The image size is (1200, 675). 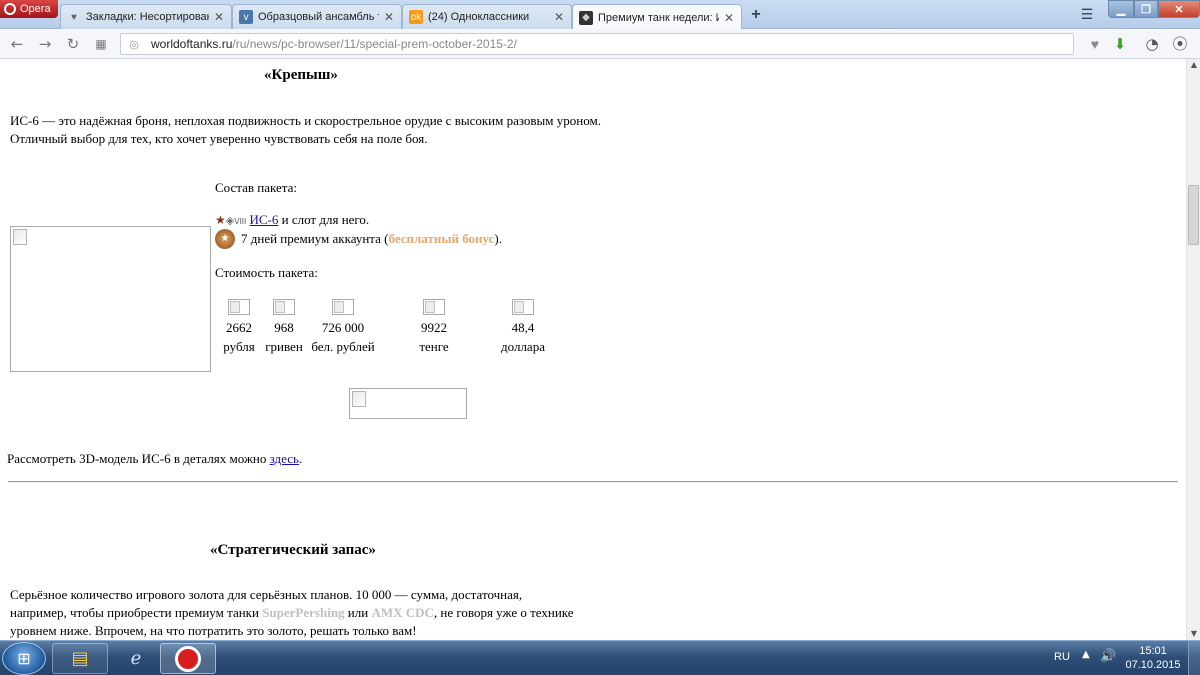 I want to click on taskbar-internet-explorer: ℯ, so click(x=136, y=658).